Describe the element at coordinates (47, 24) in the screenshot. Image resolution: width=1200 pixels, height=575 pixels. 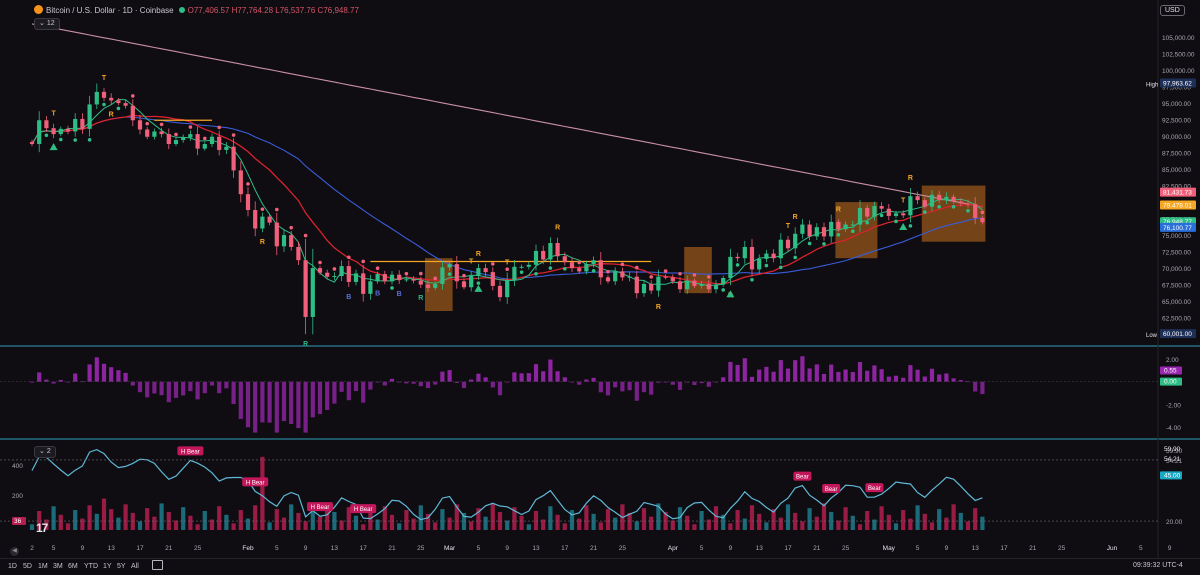
I see `indicators-toggle: ⌄ 12` at that location.